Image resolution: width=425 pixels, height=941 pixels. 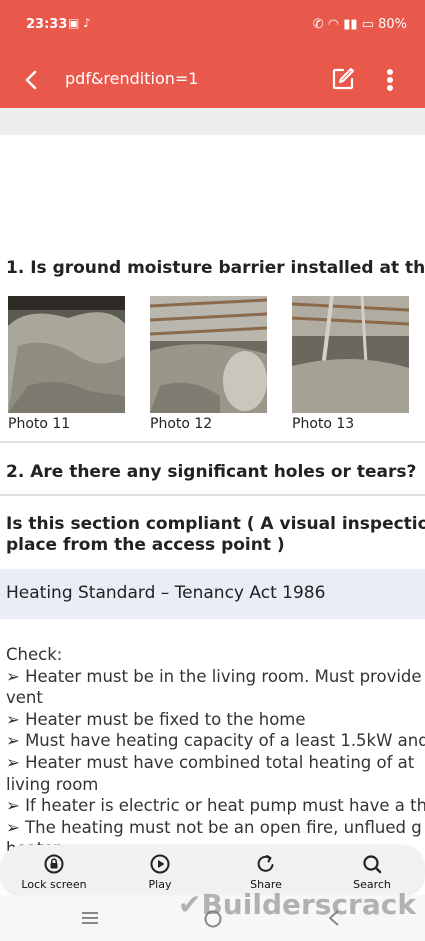 I want to click on play-label: Play, so click(x=160, y=884).